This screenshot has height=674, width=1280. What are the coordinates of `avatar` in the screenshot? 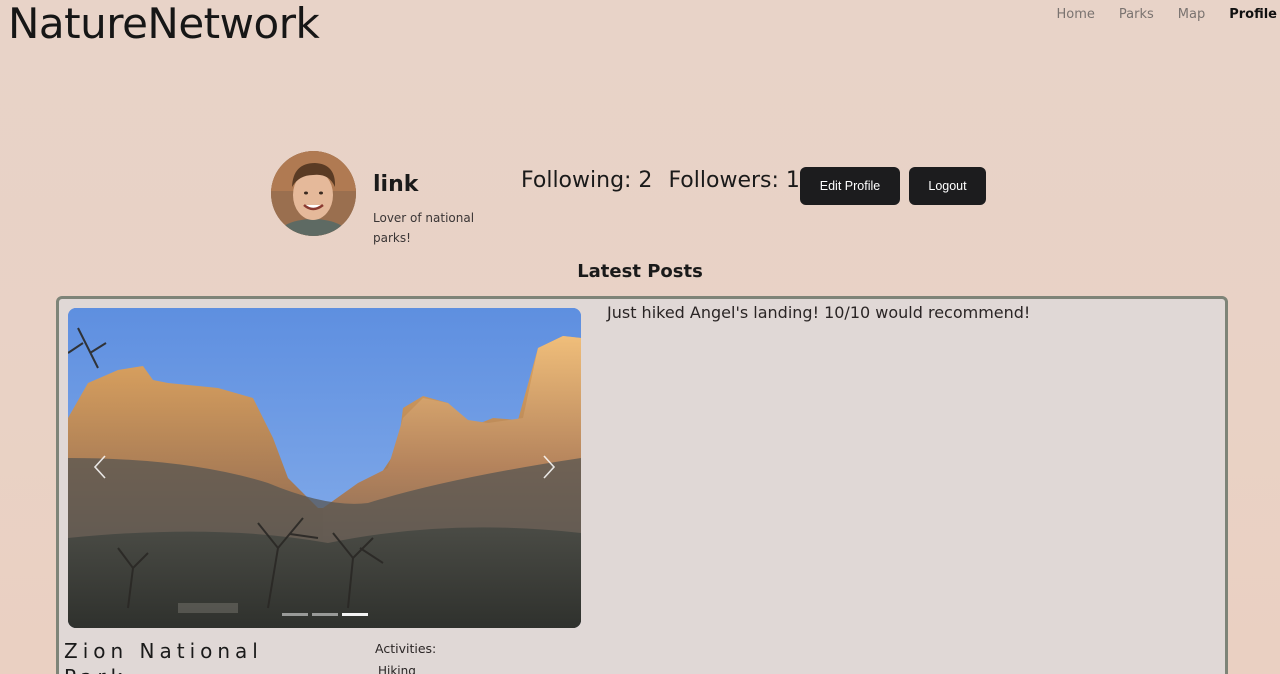 It's located at (313, 193).